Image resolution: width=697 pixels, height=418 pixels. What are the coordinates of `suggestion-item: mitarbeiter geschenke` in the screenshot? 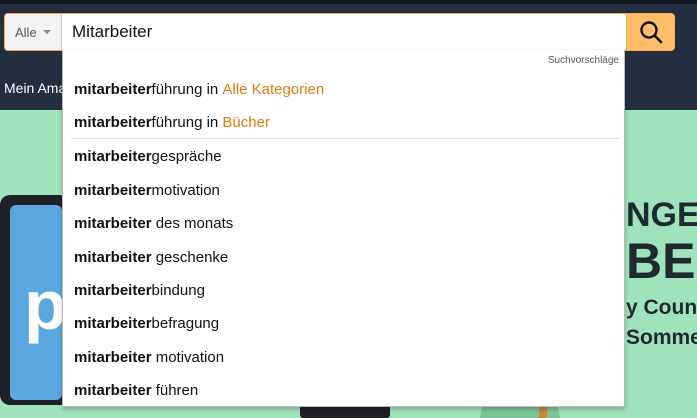 It's located at (346, 257).